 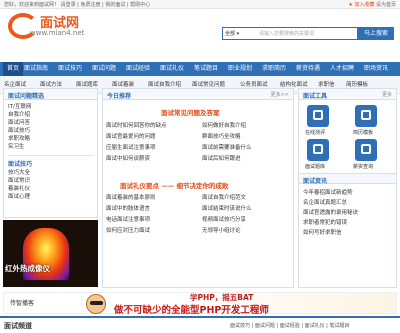 What do you see at coordinates (22, 303) in the screenshot?
I see `banner-brand: 传智播客` at bounding box center [22, 303].